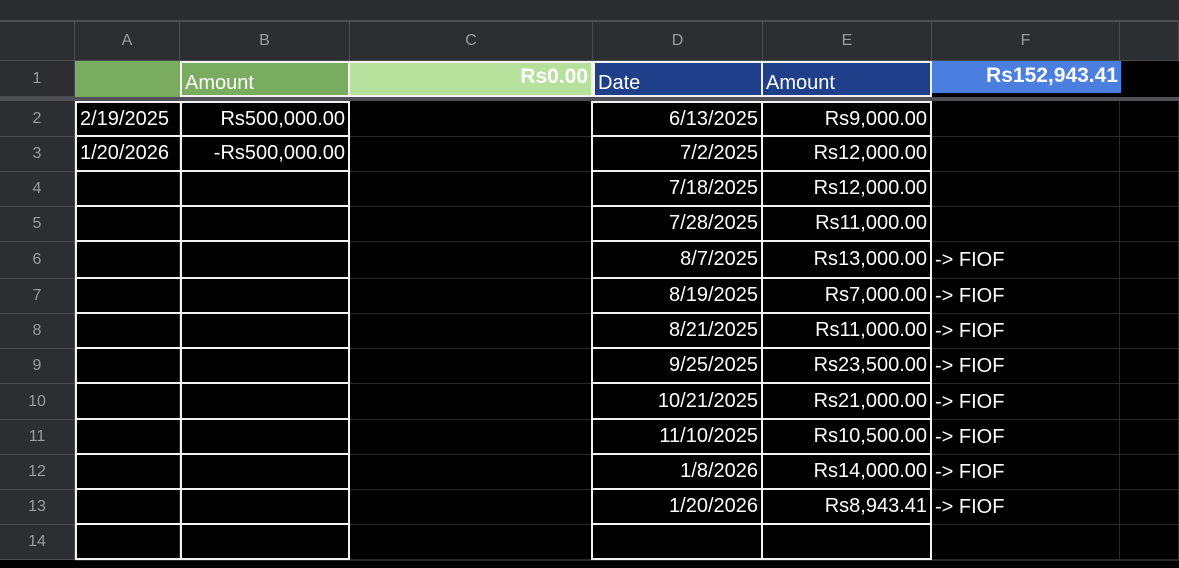  I want to click on cell-d7: 8/19/2025, so click(678, 296).